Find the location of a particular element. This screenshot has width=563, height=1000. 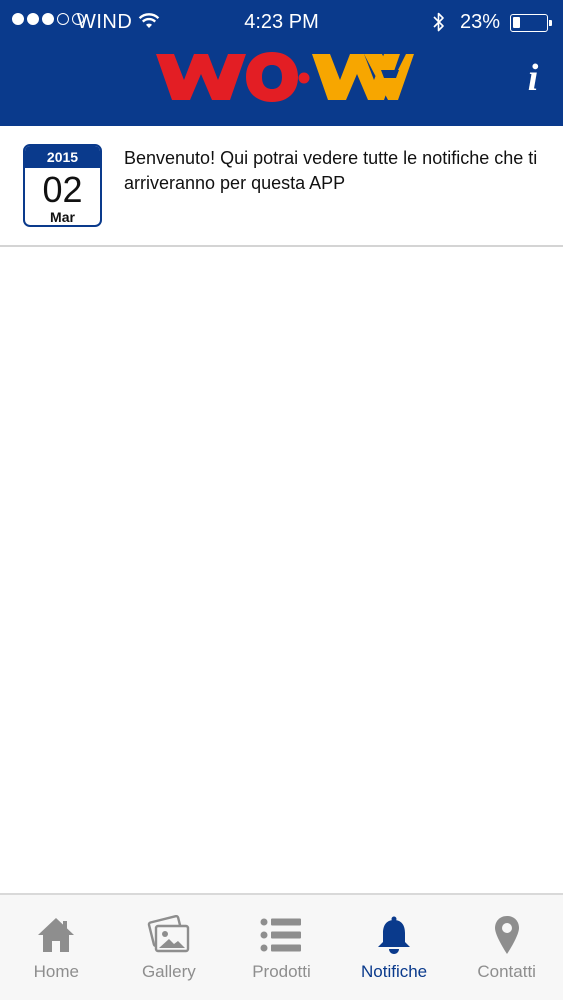

list-icon is located at coordinates (281, 935).